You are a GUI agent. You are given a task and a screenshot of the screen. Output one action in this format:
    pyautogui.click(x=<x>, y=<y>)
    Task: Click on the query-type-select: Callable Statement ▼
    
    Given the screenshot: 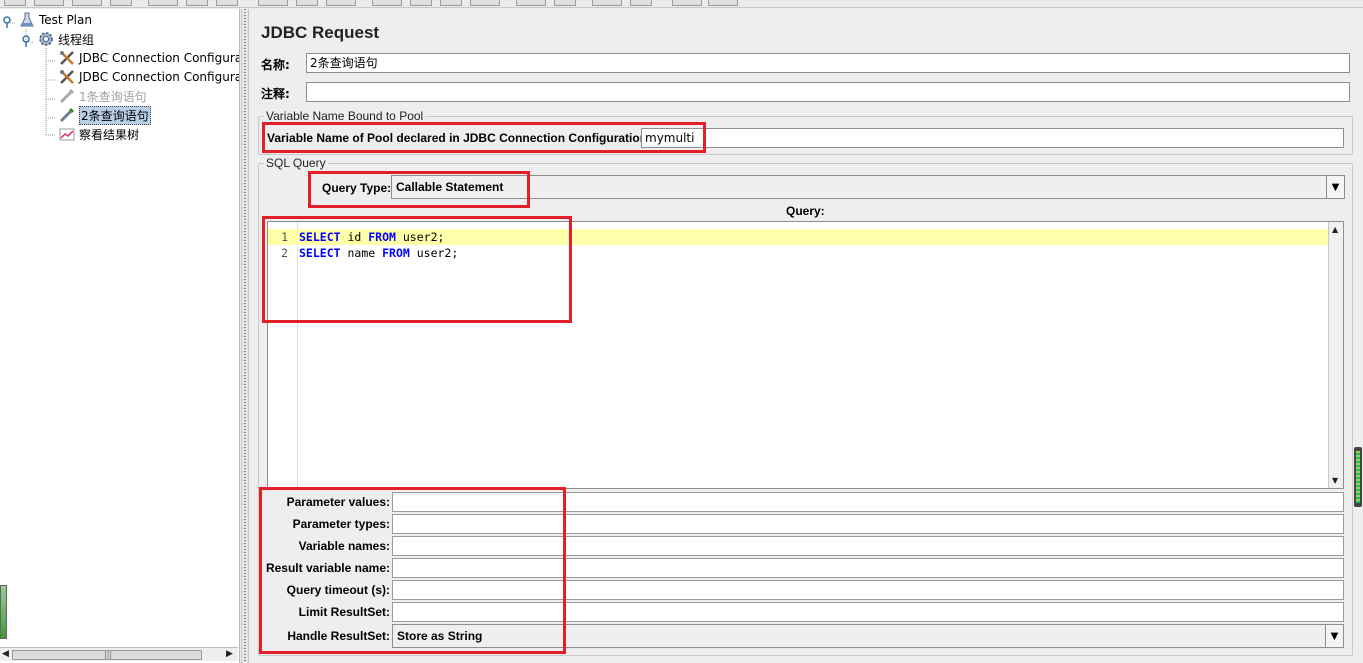 What is the action you would take?
    pyautogui.click(x=868, y=187)
    